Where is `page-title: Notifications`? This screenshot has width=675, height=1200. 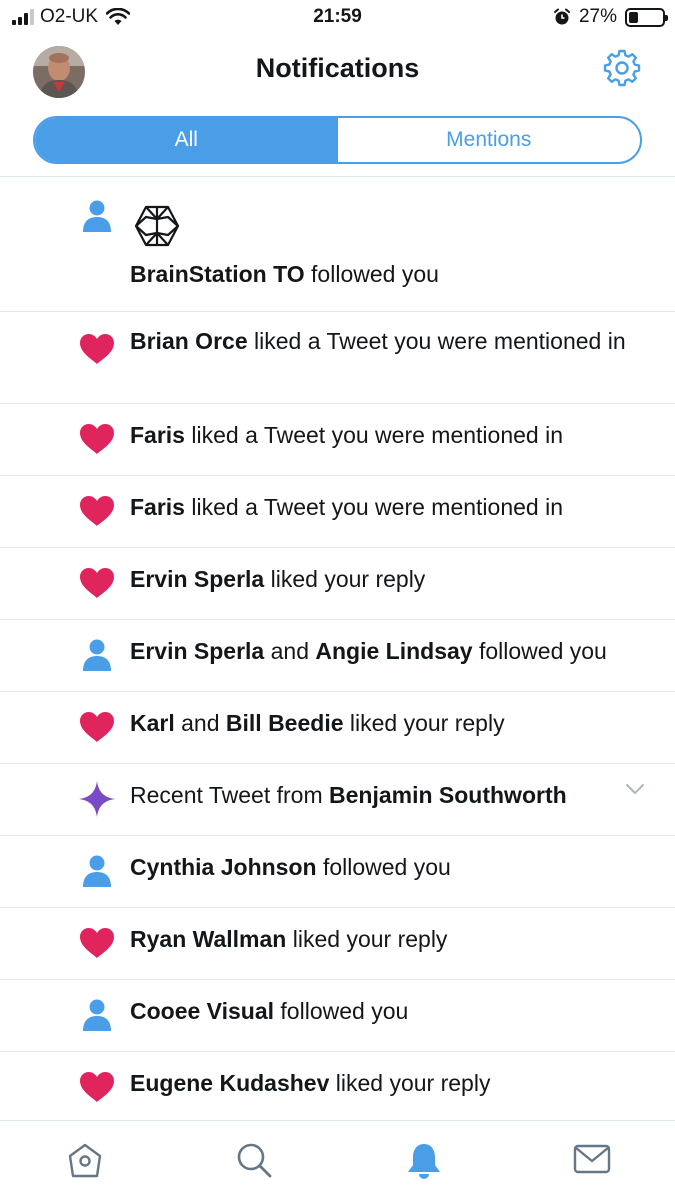 page-title: Notifications is located at coordinates (337, 68).